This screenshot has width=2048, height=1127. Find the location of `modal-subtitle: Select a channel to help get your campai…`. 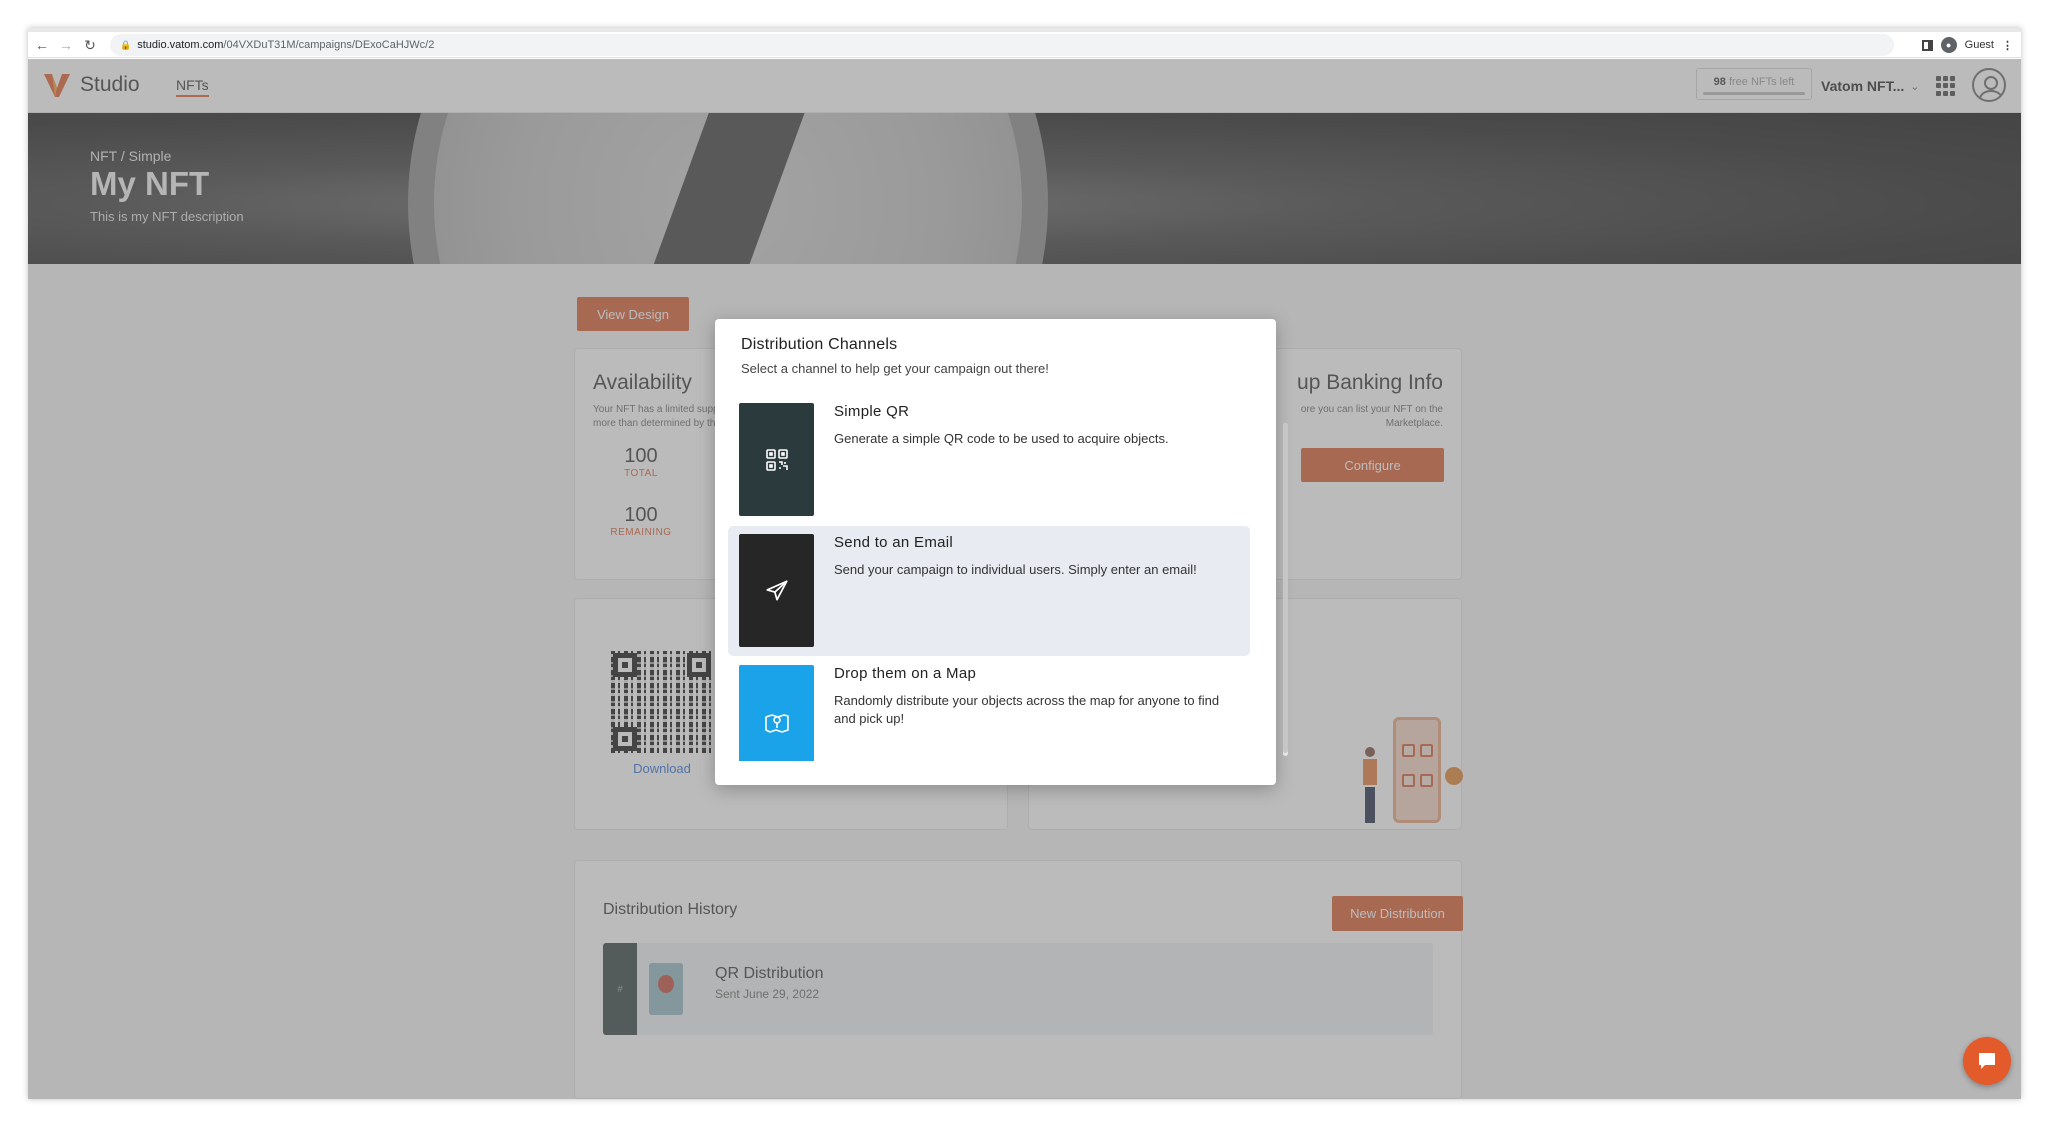

modal-subtitle: Select a channel to help get your campai… is located at coordinates (895, 368).